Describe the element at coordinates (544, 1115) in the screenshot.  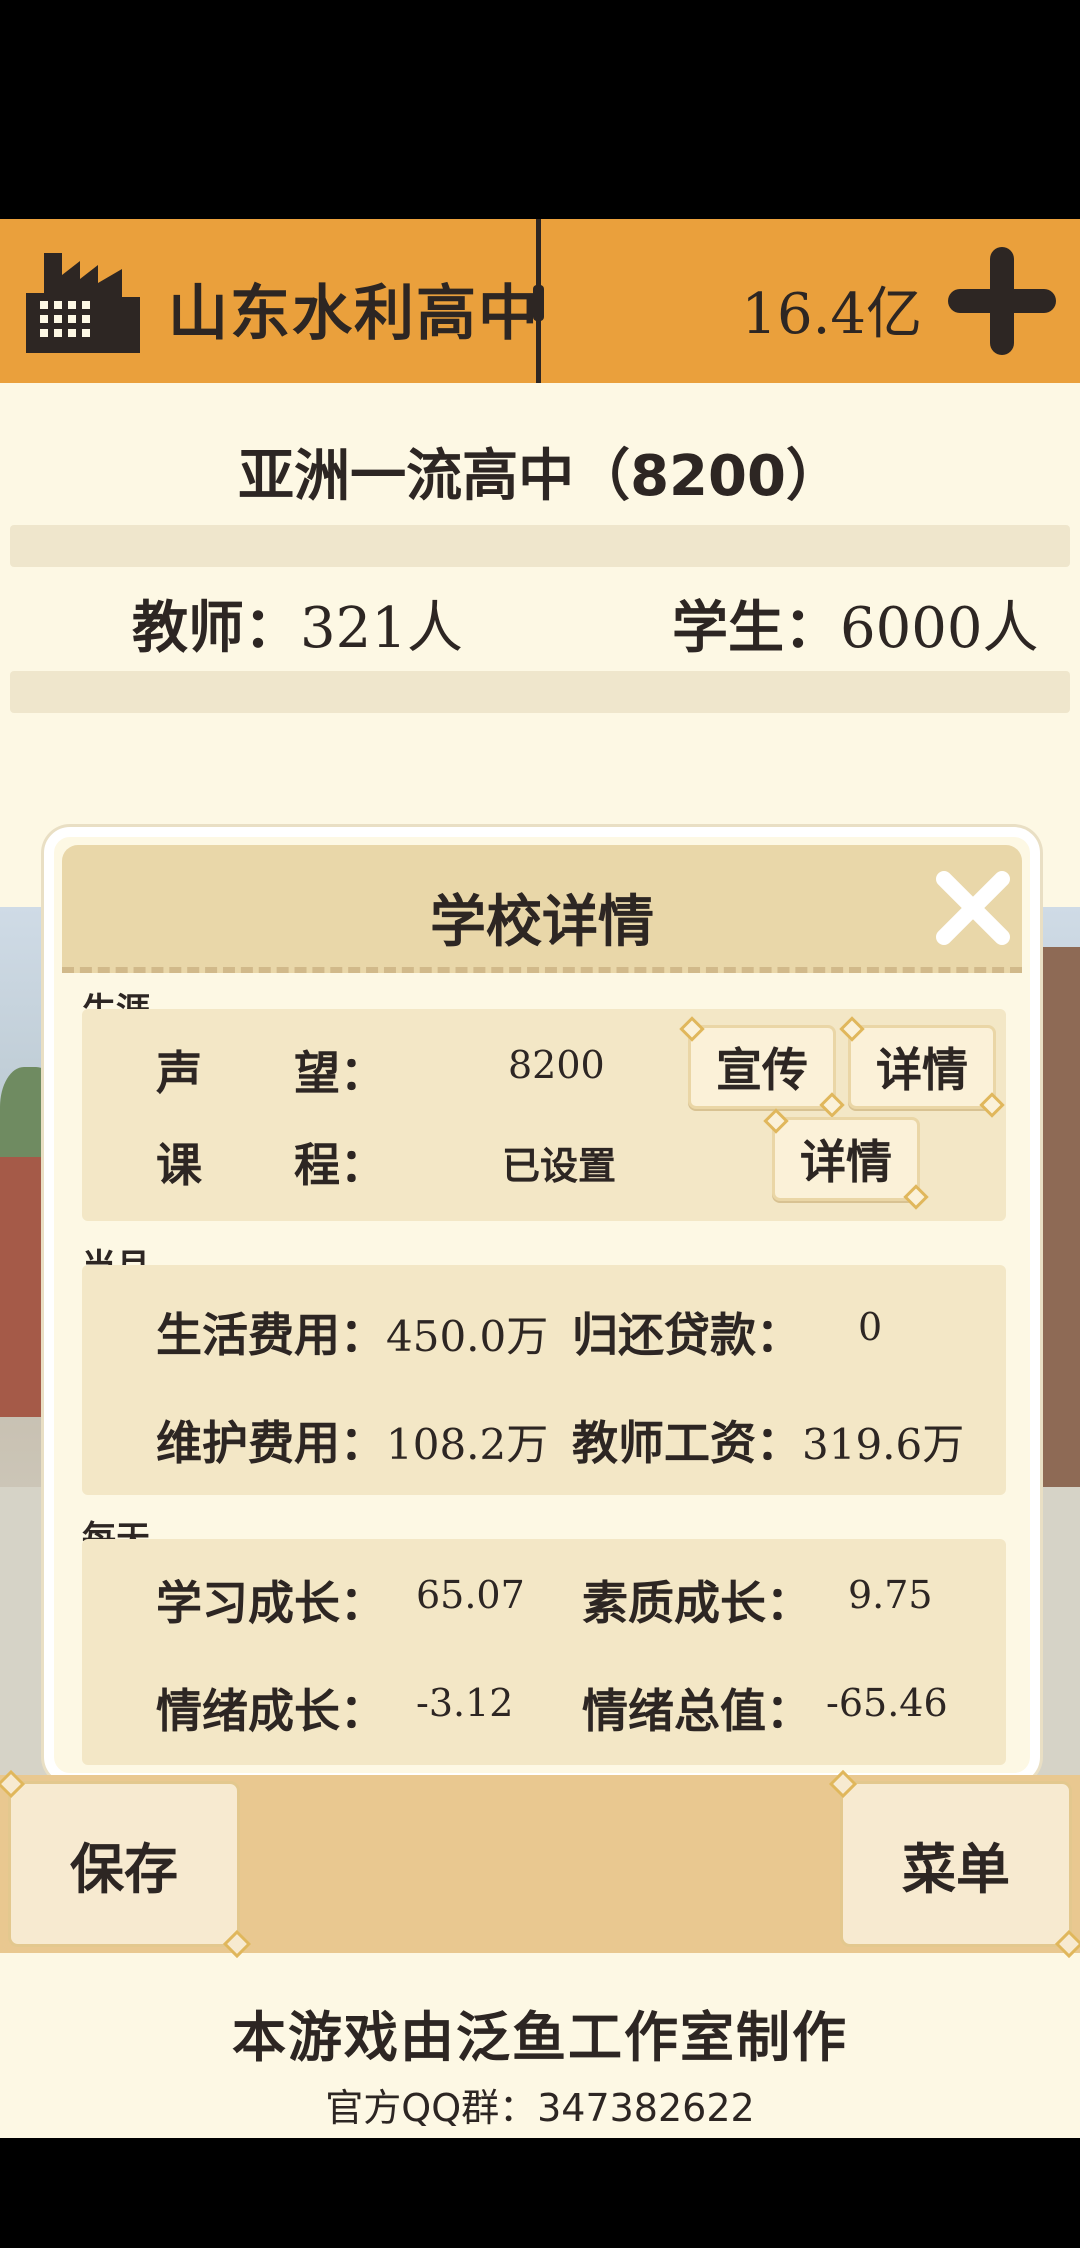
I see `career-panel: 声 望： 8200 宣传 详情 课 程： 已设置 详情` at that location.